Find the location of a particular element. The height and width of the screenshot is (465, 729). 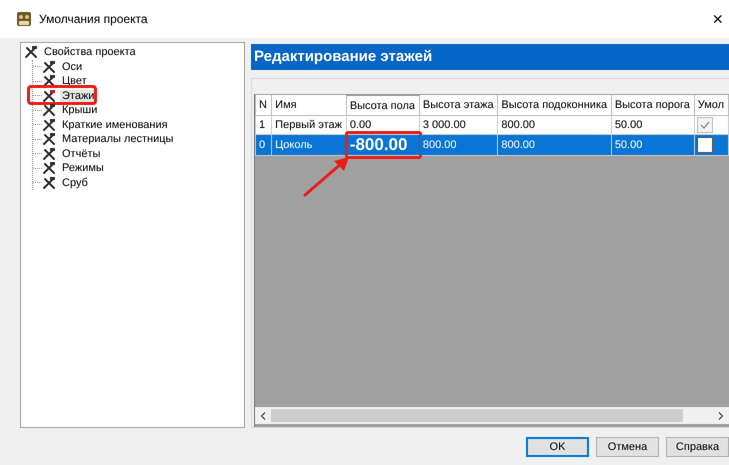

close-button: × is located at coordinates (717, 19).